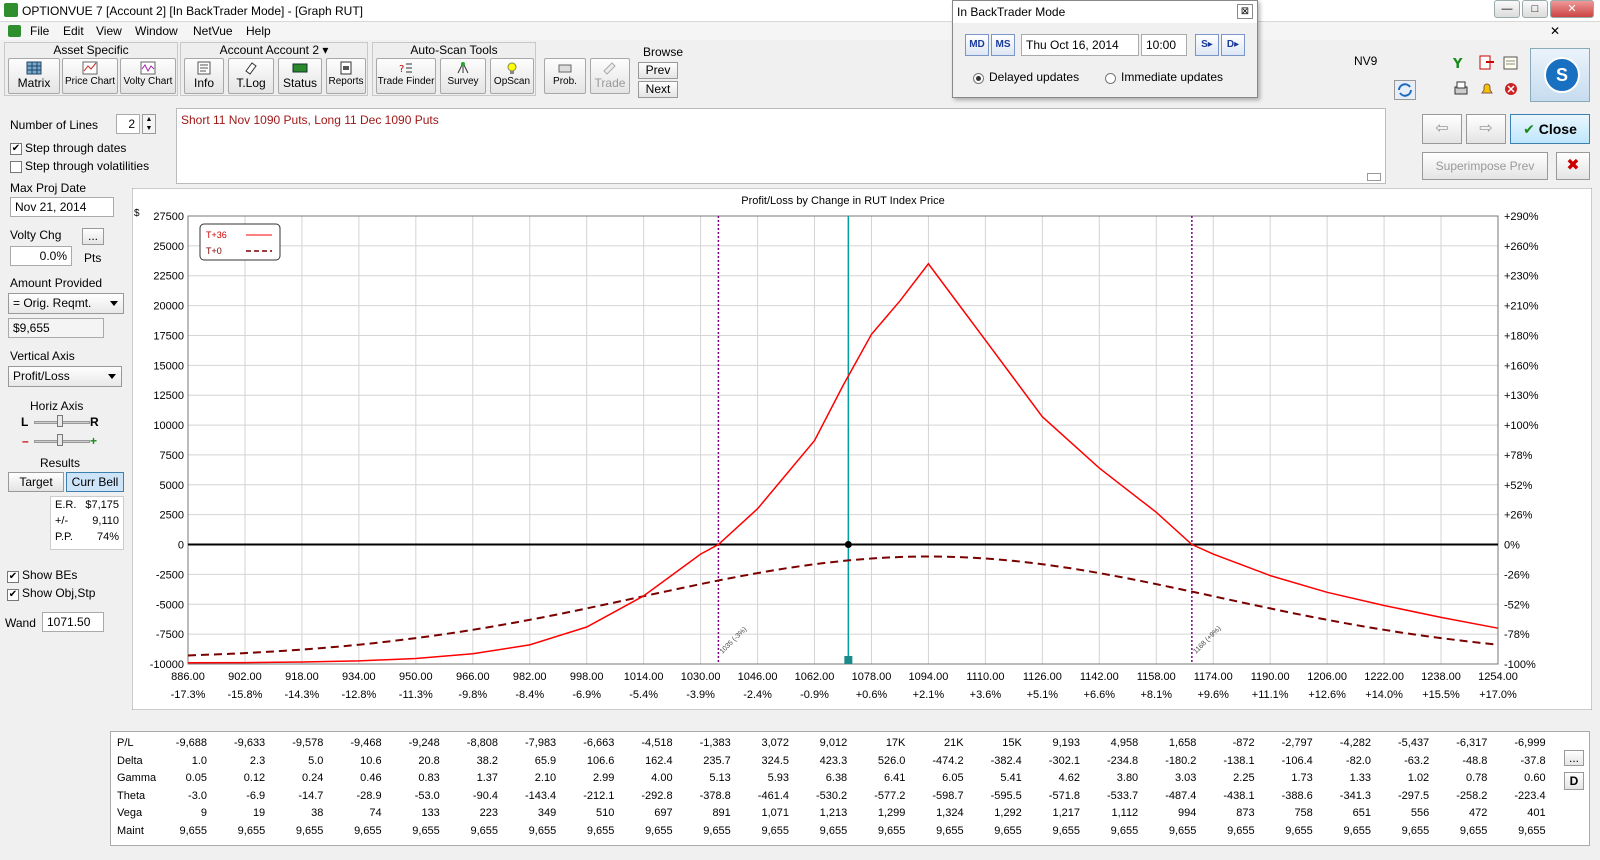  Describe the element at coordinates (172, 486) in the screenshot. I see `y-tick-label: 5000` at that location.